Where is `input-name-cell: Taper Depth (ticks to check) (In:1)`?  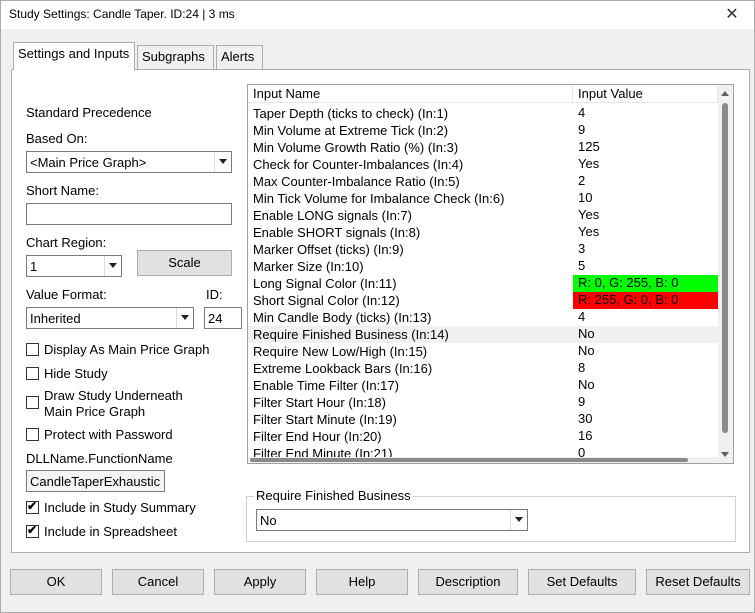
input-name-cell: Taper Depth (ticks to check) (In:1) is located at coordinates (351, 113).